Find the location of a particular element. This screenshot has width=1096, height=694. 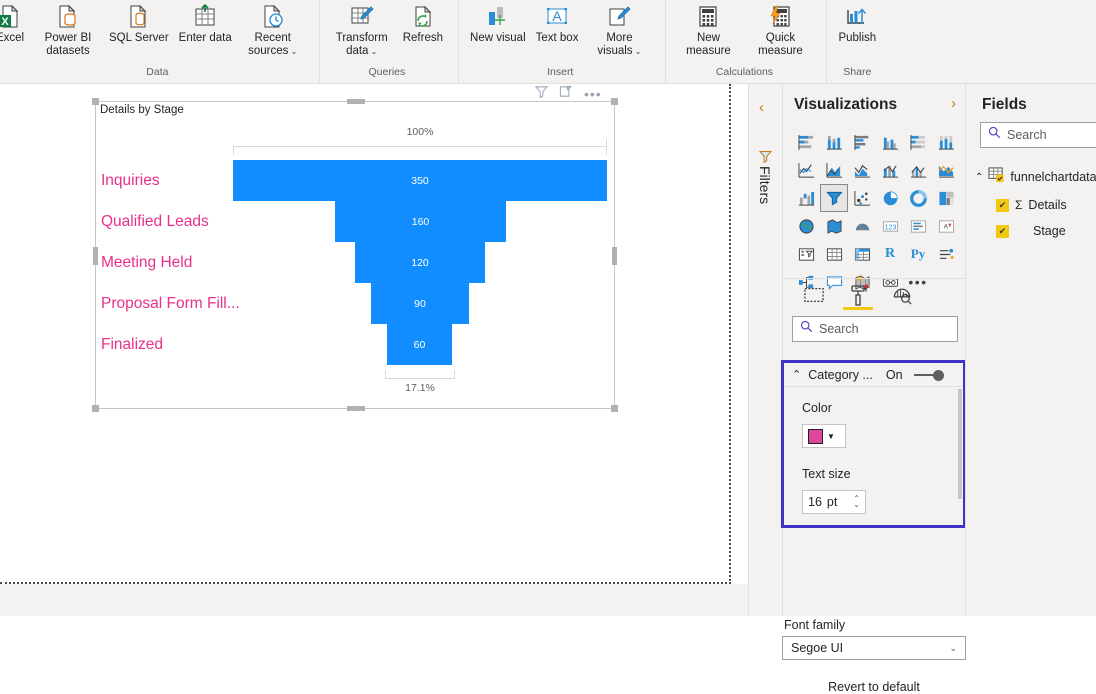

visual-type-grid: 123 A R Py ••• is located at coordinates (876, 212).